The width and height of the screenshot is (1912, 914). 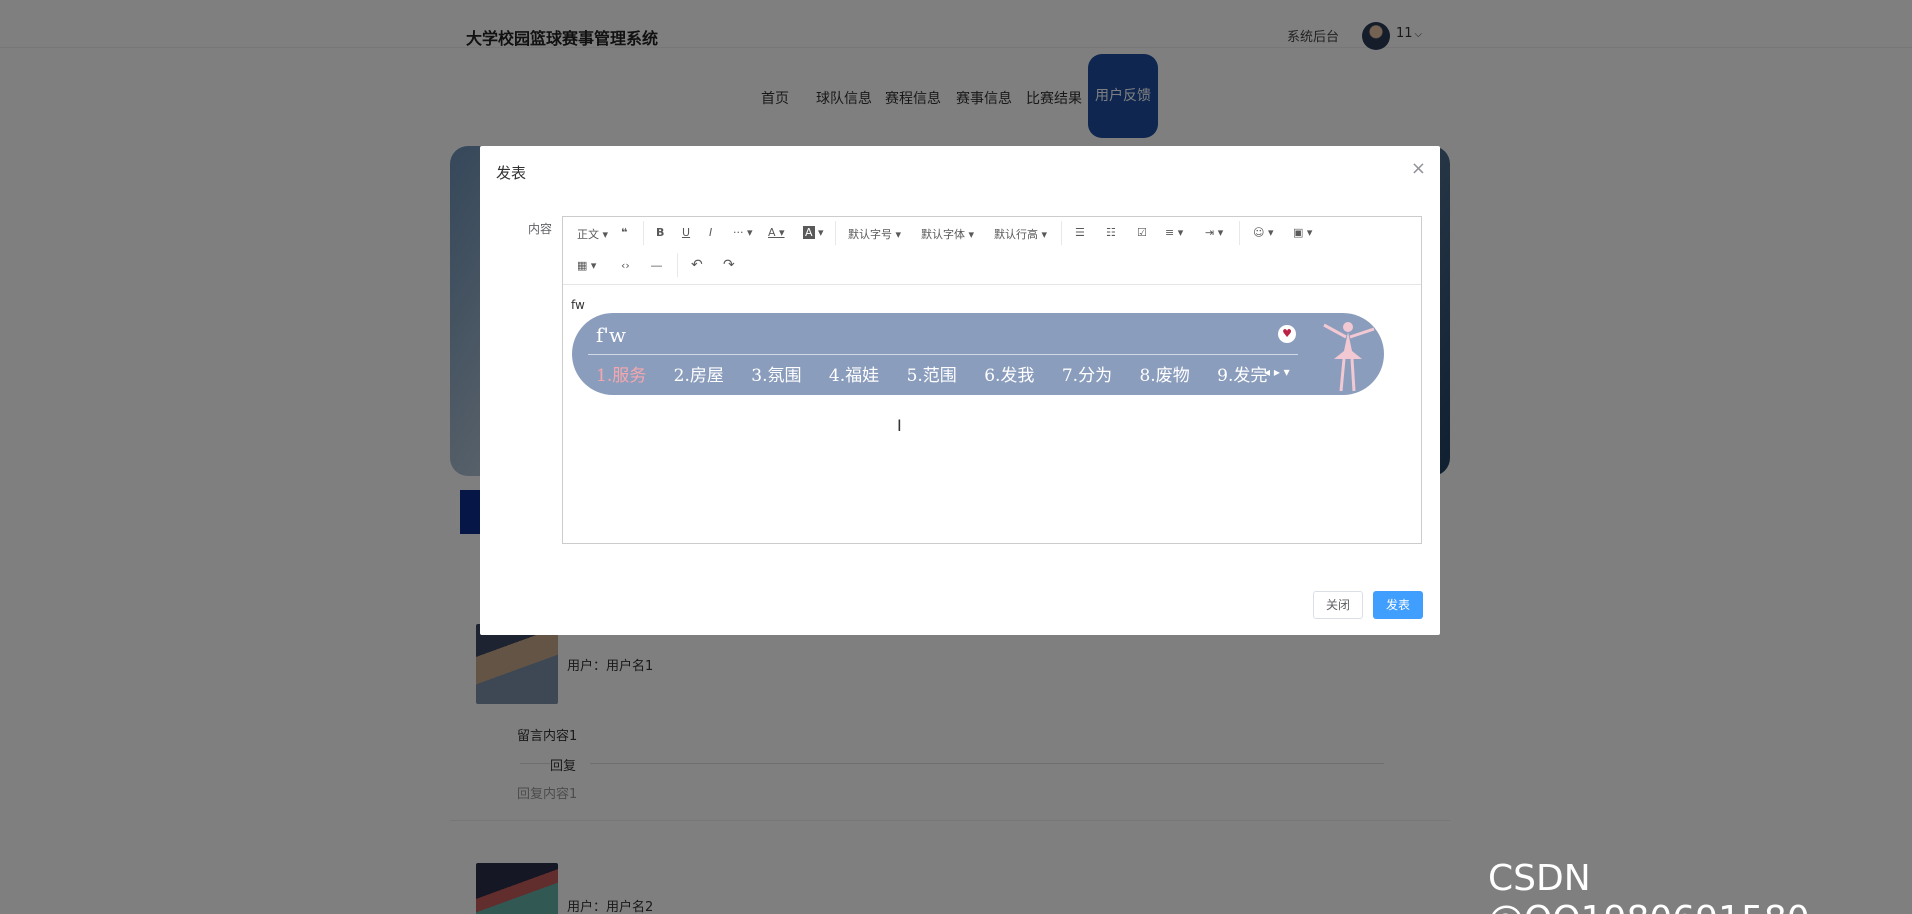 What do you see at coordinates (686, 232) in the screenshot?
I see `underline-icon: U` at bounding box center [686, 232].